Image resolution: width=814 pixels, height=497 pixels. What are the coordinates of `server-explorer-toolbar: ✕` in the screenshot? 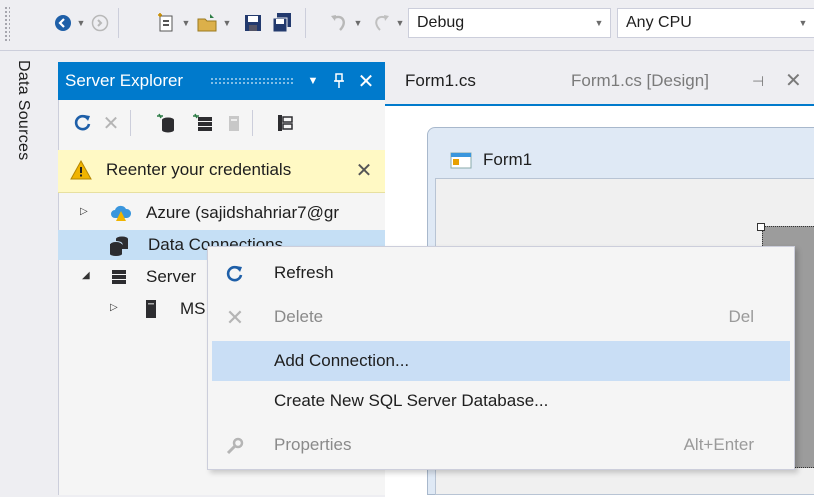 It's located at (221, 124).